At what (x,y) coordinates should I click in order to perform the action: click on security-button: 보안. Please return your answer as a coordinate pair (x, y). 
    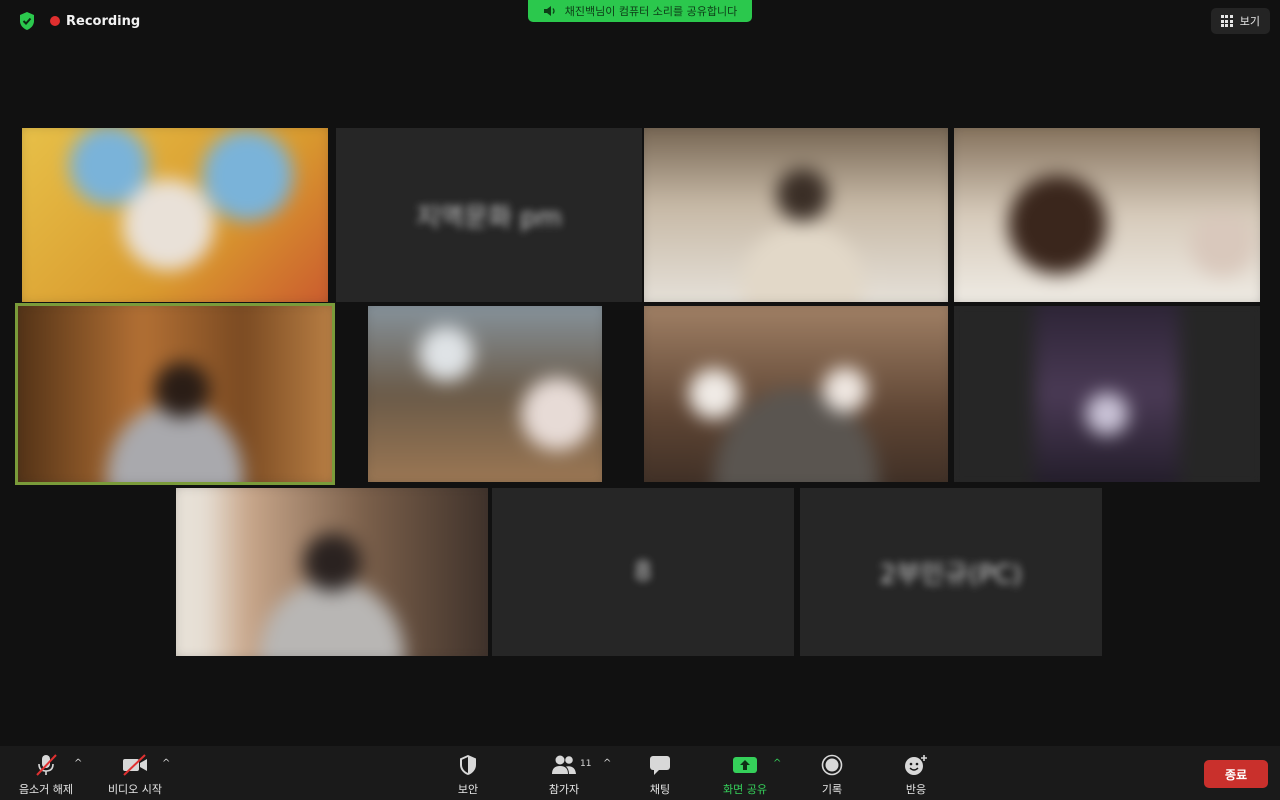
    Looking at the image, I should click on (468, 774).